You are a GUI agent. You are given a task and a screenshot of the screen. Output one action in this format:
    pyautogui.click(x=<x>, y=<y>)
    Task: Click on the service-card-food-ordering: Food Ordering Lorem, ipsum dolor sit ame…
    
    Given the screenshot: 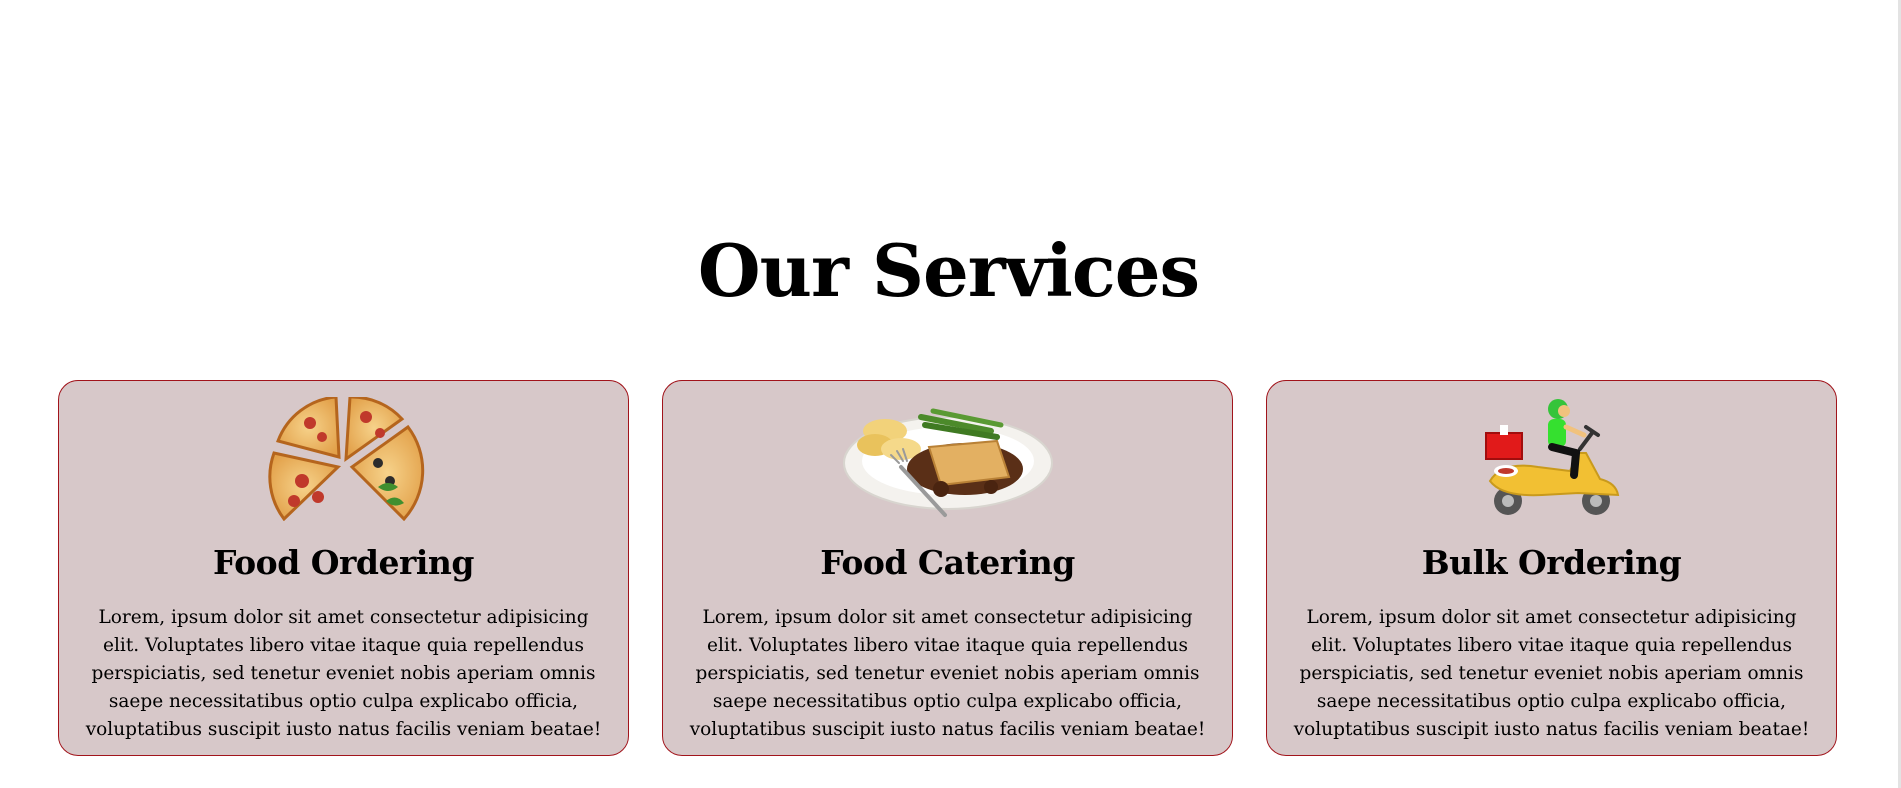 What is the action you would take?
    pyautogui.click(x=343, y=568)
    